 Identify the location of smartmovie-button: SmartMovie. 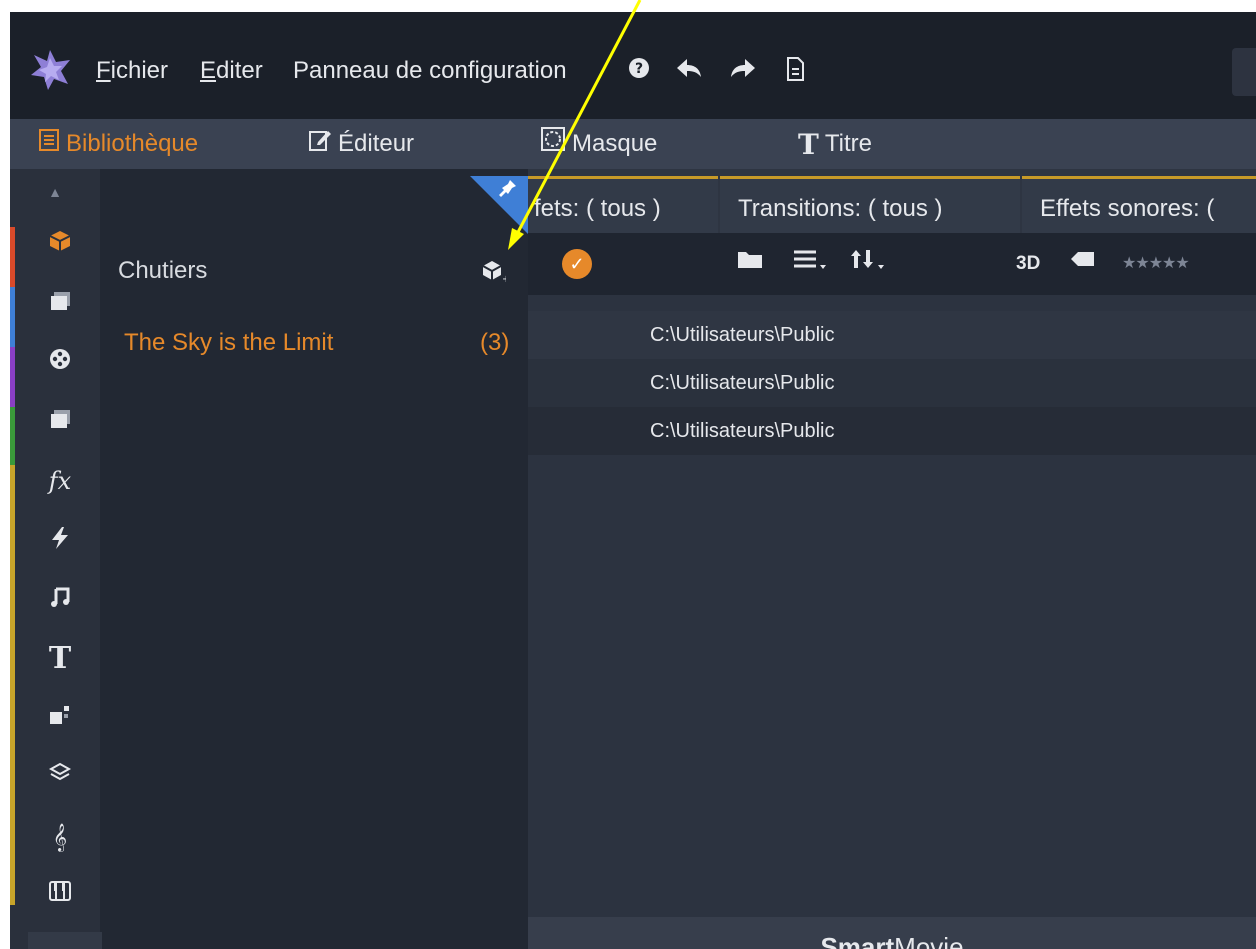
(892, 933).